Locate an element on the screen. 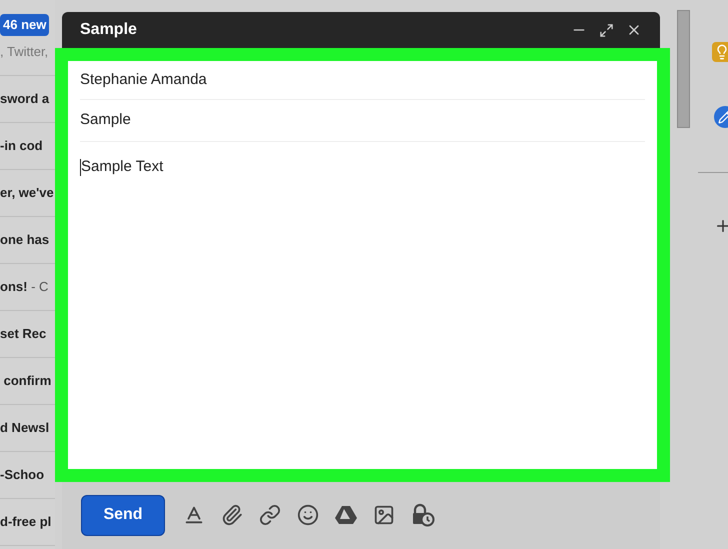  image-icon is located at coordinates (384, 515).